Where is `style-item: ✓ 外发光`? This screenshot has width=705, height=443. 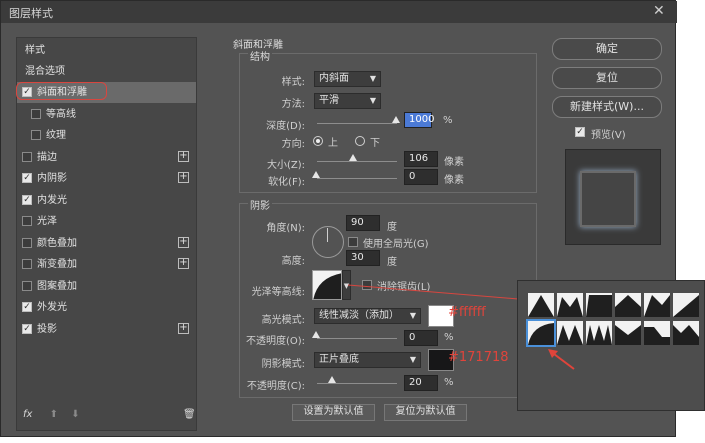 style-item: ✓ 外发光 is located at coordinates (106, 307).